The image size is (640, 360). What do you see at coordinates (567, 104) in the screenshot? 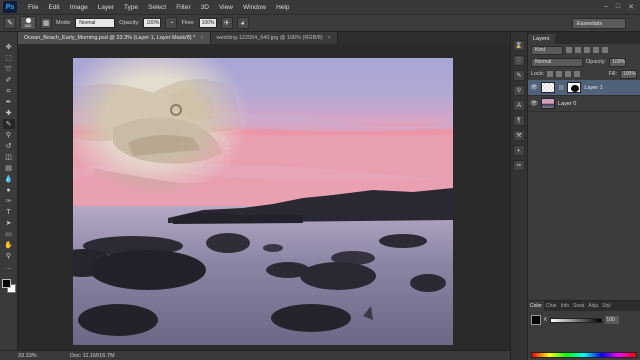
I see `layer-name: Layer 0` at bounding box center [567, 104].